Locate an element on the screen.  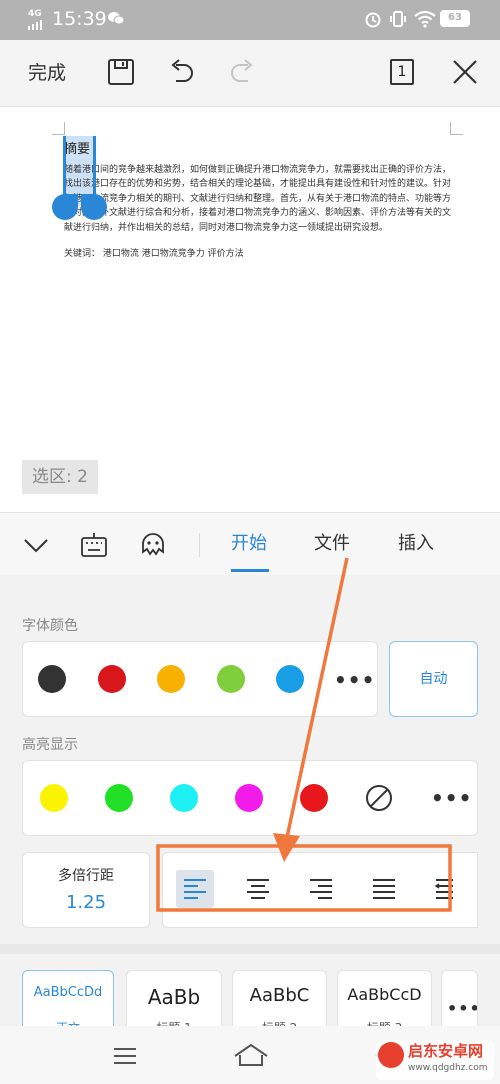
align-distributed-icon is located at coordinates (443, 889).